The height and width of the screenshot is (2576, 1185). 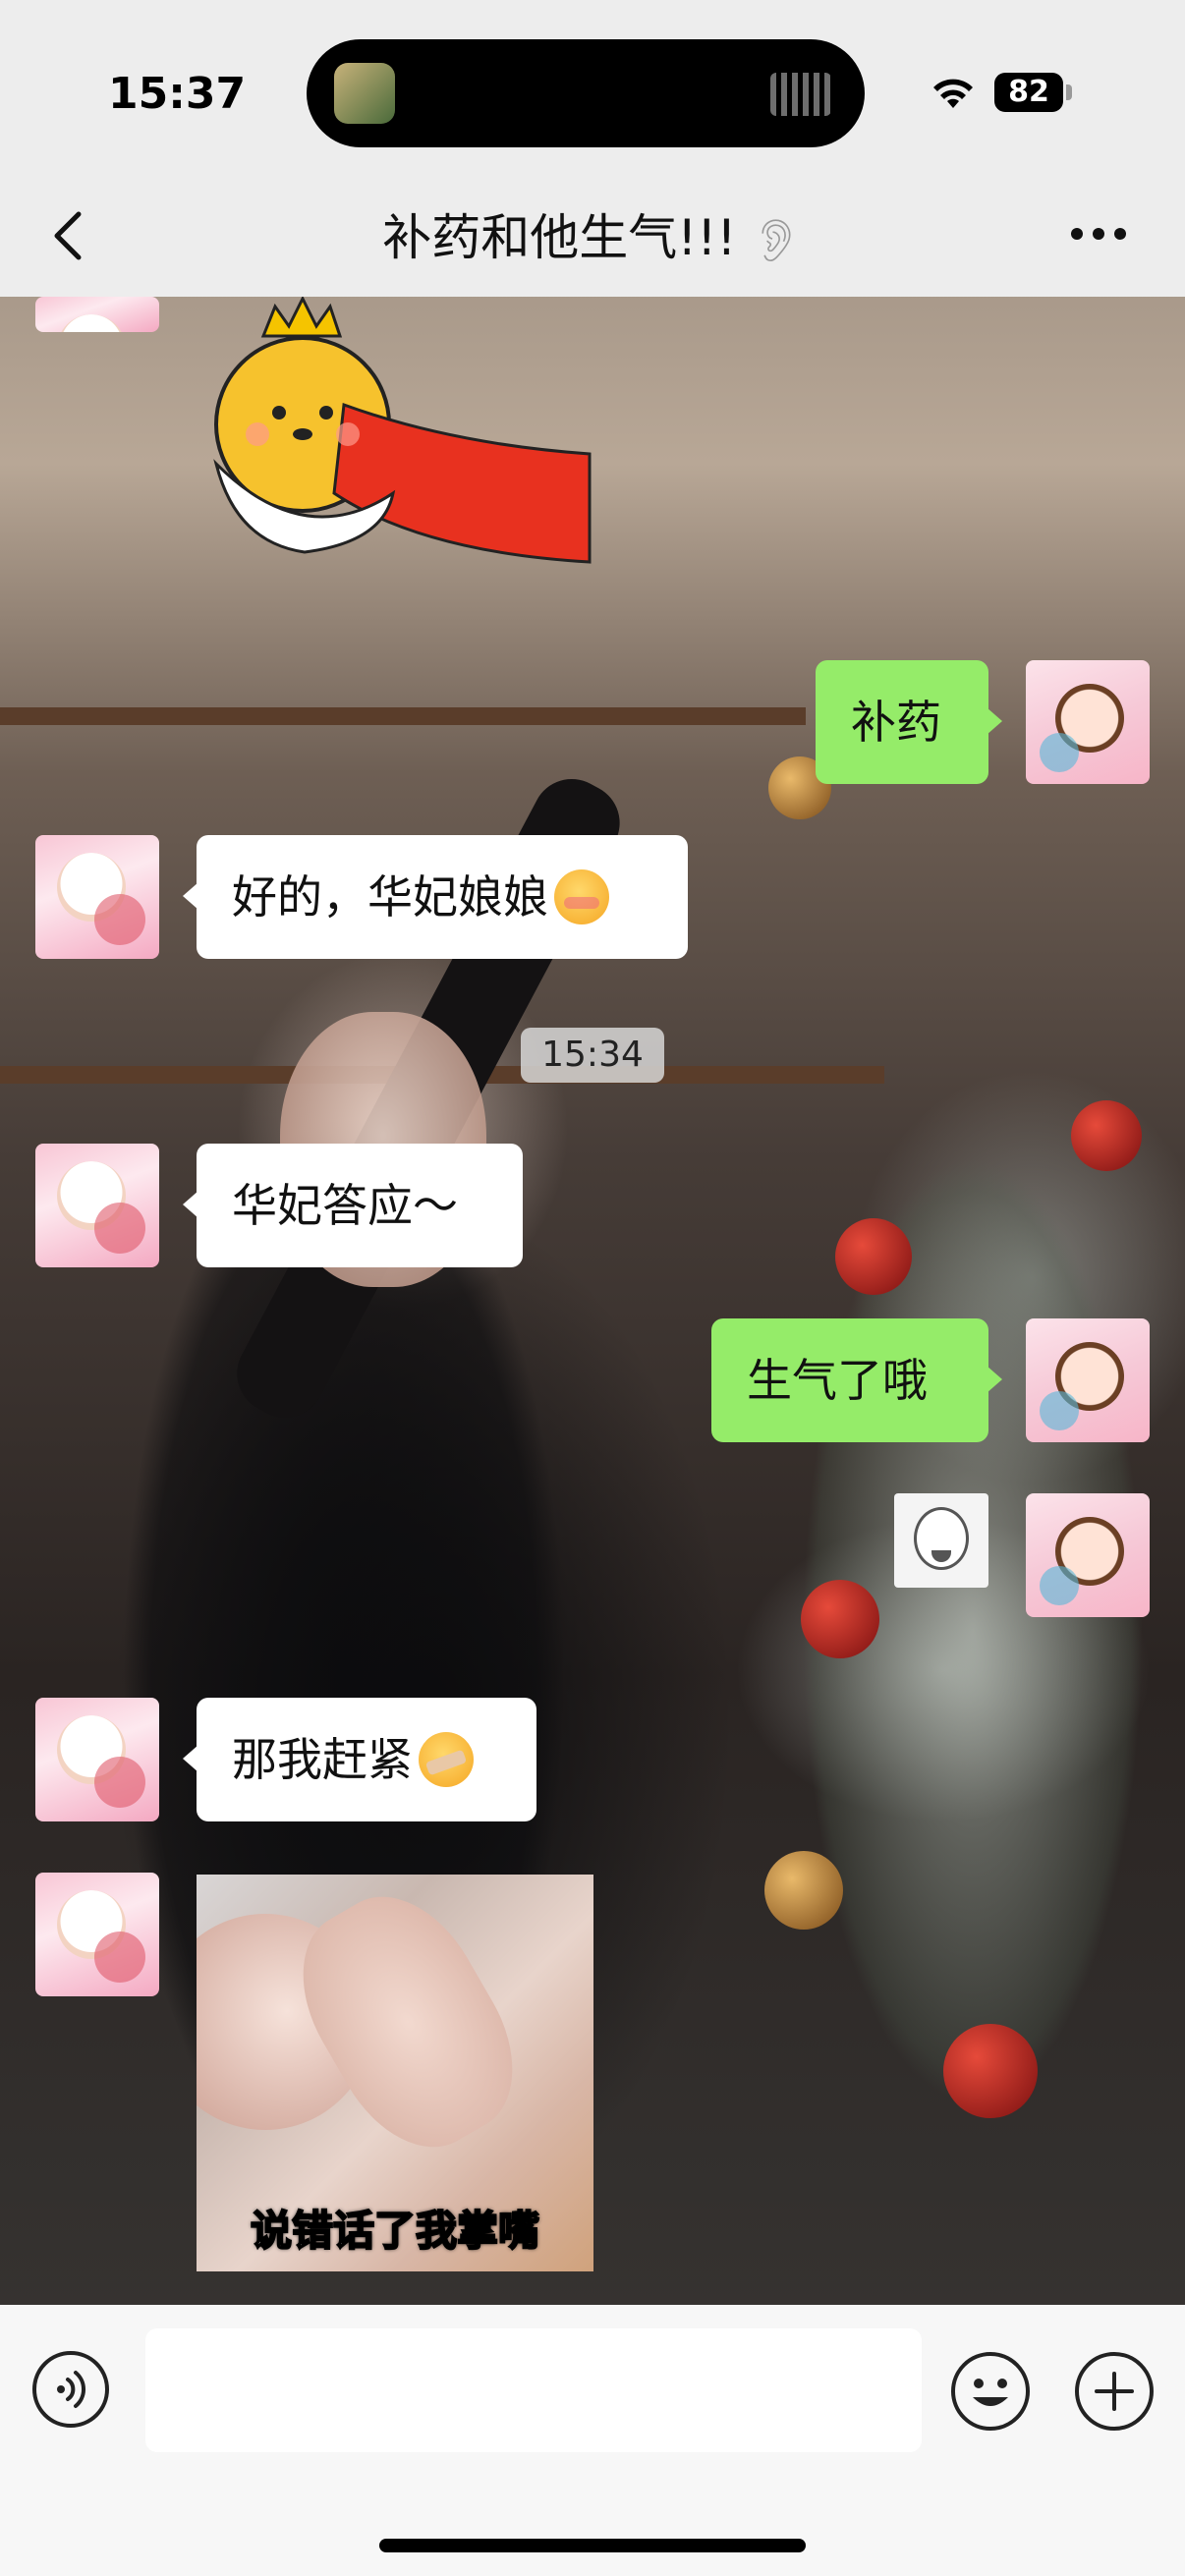 What do you see at coordinates (395, 2231) in the screenshot?
I see `video-caption: 说错话了我掌嘴` at bounding box center [395, 2231].